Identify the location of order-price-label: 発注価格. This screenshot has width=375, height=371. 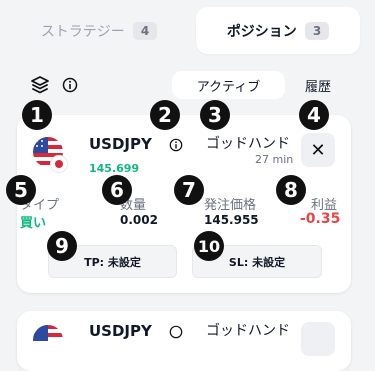
(230, 205).